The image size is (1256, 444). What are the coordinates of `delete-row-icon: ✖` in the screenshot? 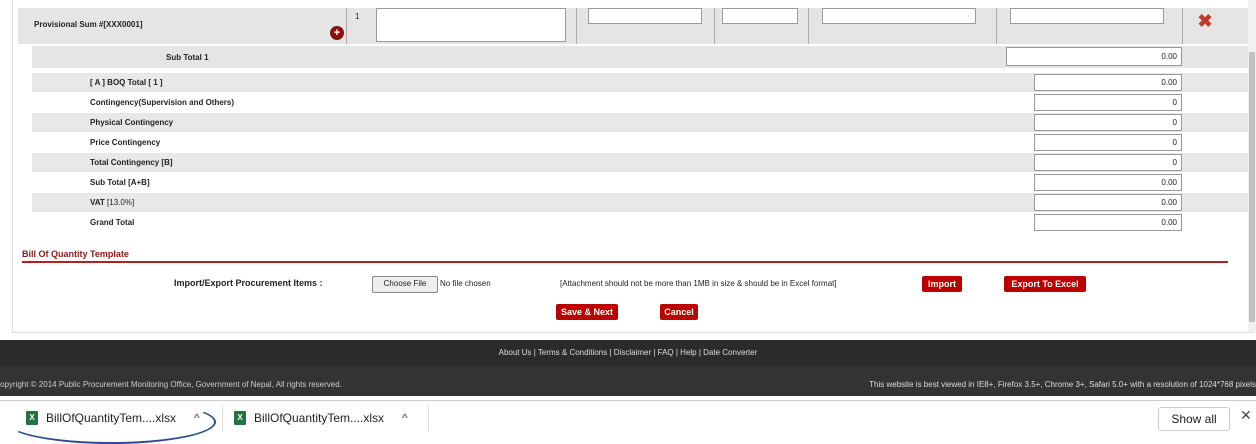 It's located at (1205, 22).